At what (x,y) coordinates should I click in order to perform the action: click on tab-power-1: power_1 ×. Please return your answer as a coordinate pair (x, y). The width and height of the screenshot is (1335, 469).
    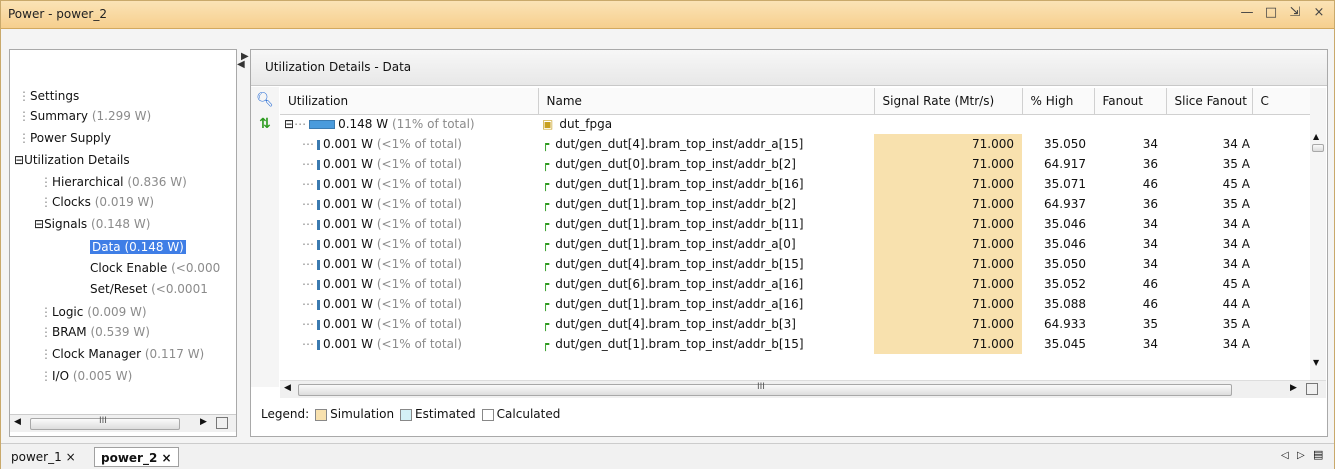
    Looking at the image, I should click on (43, 457).